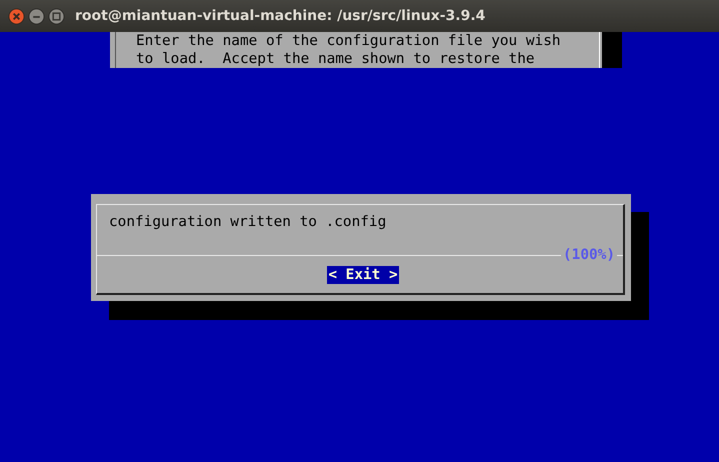 Image resolution: width=719 pixels, height=462 pixels. I want to click on progress-percent: (100%), so click(589, 255).